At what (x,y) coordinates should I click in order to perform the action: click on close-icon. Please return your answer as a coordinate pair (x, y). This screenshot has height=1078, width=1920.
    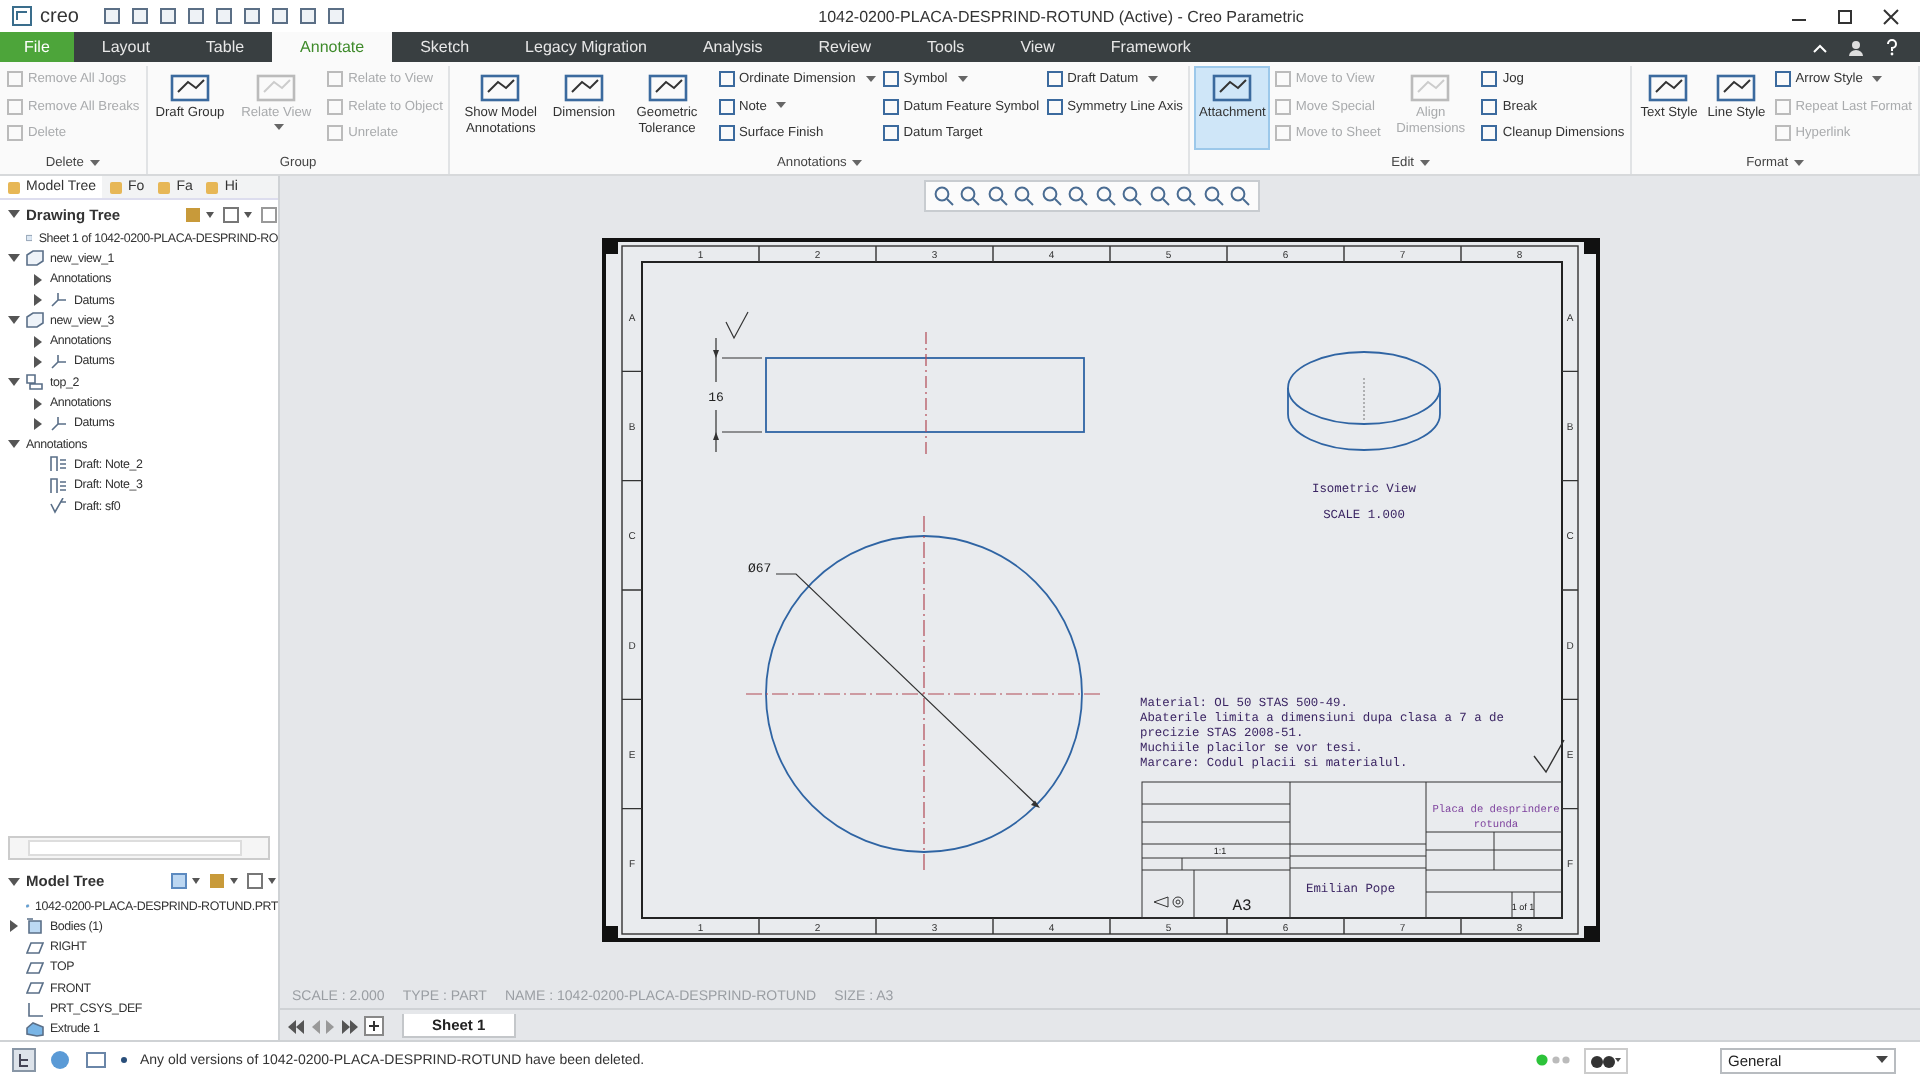
    Looking at the image, I should click on (1891, 16).